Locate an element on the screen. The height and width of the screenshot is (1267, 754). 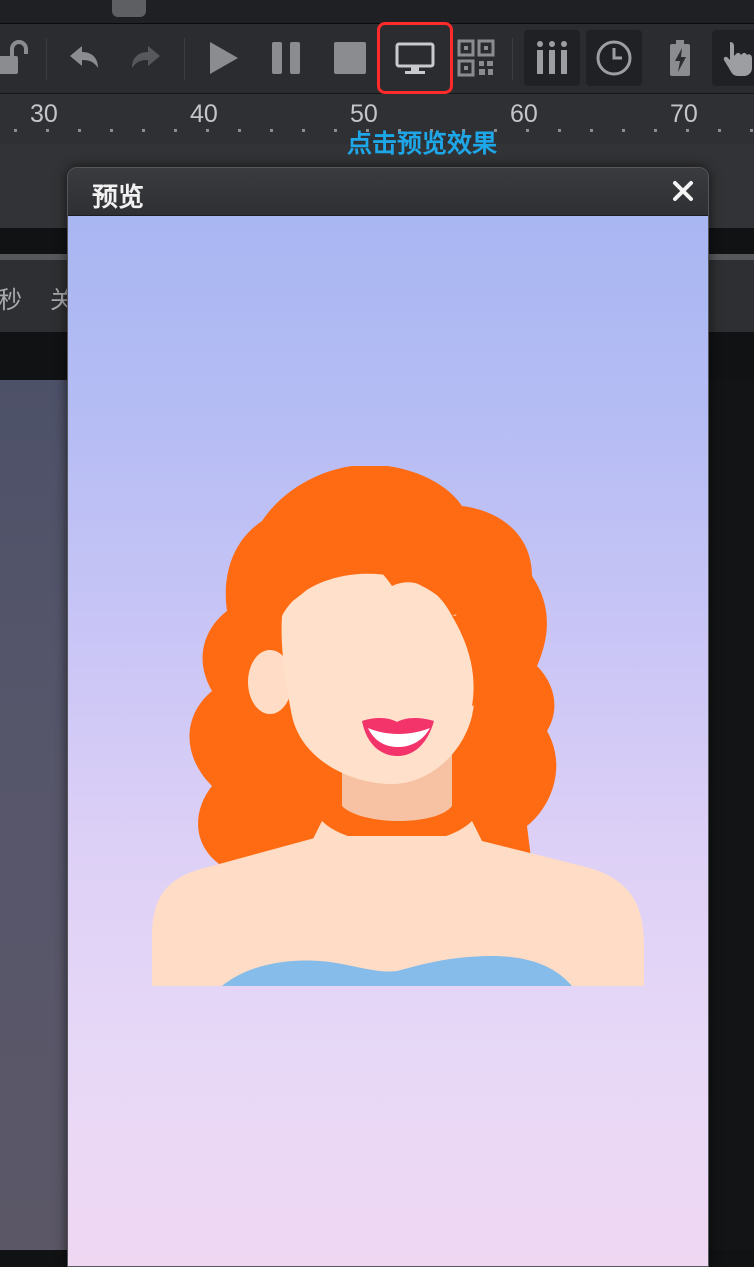
undo-icon is located at coordinates (84, 57).